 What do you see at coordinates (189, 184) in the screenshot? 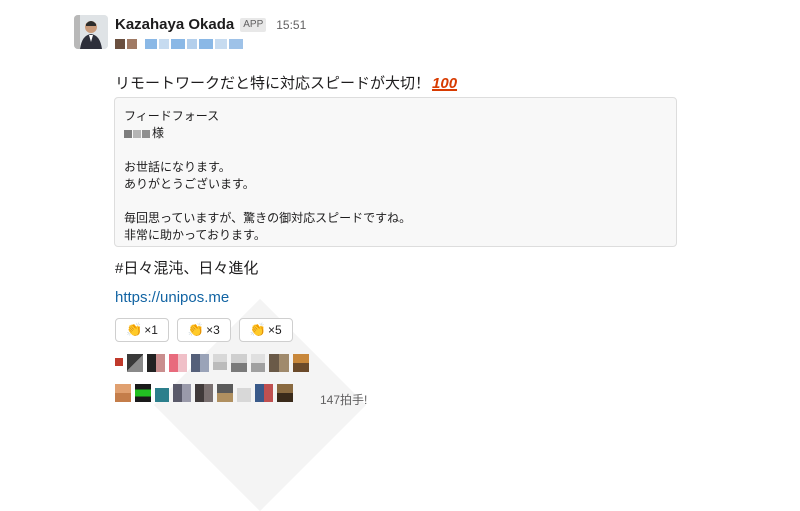
I see `quote-line: ありがとうございます。` at bounding box center [189, 184].